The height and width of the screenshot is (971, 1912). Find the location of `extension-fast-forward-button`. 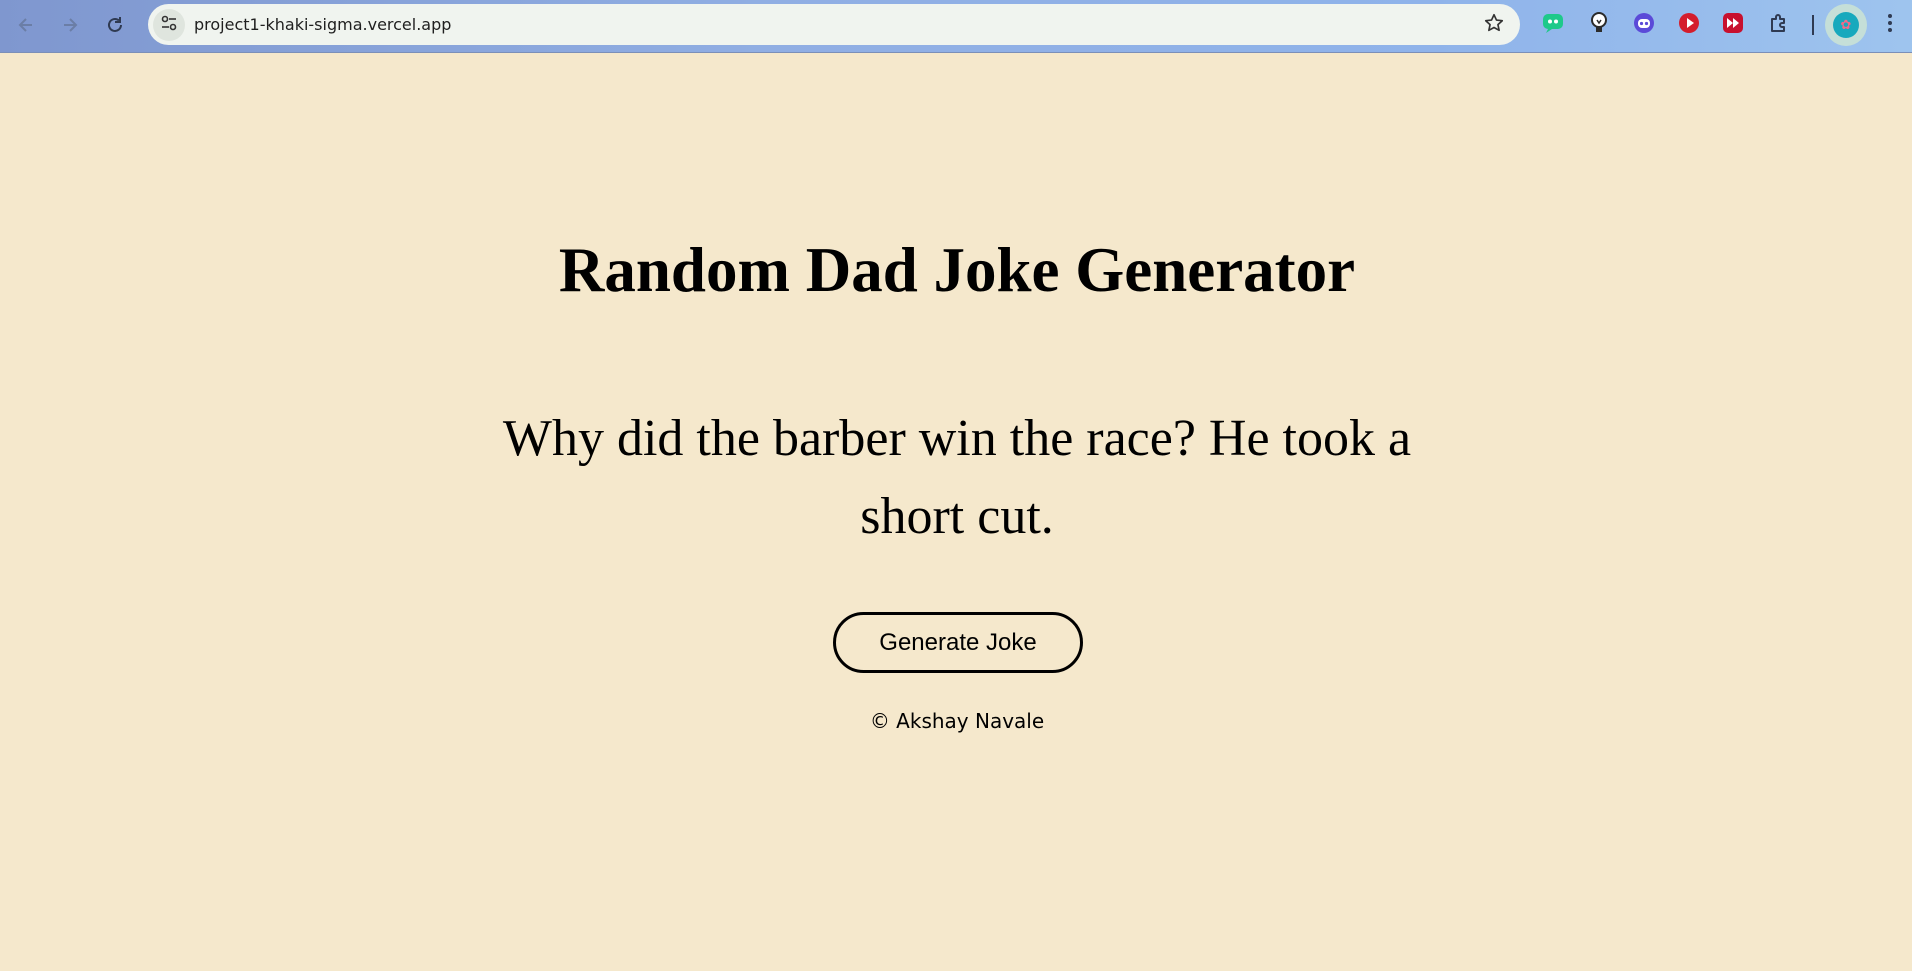

extension-fast-forward-button is located at coordinates (1733, 25).